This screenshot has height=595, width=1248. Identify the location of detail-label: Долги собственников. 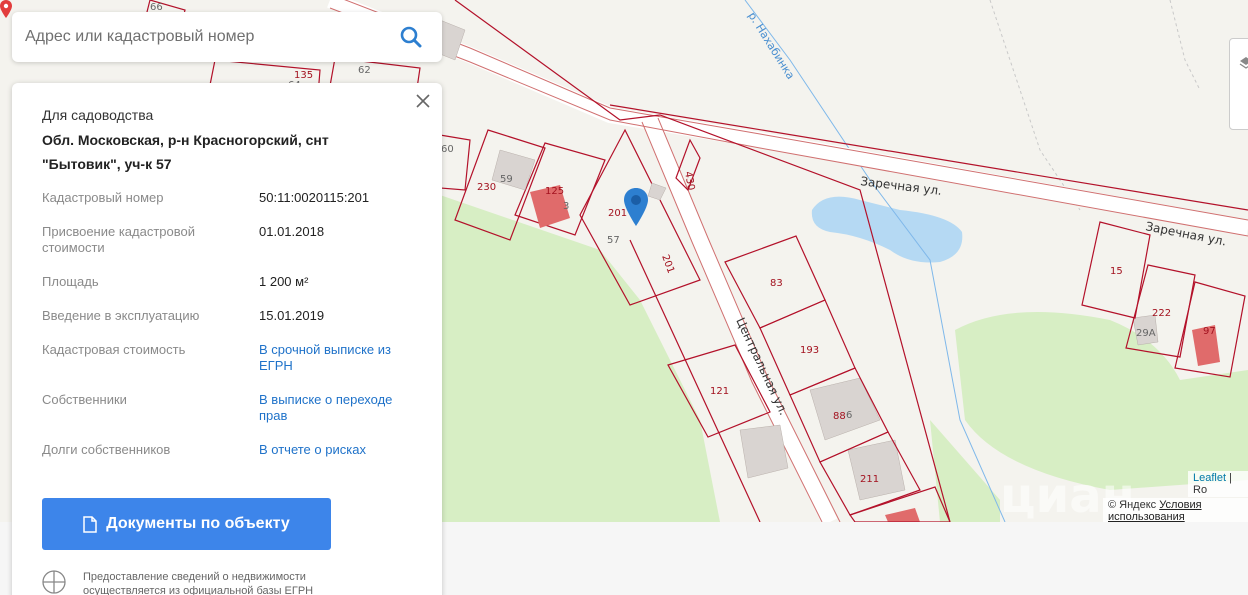
(106, 449).